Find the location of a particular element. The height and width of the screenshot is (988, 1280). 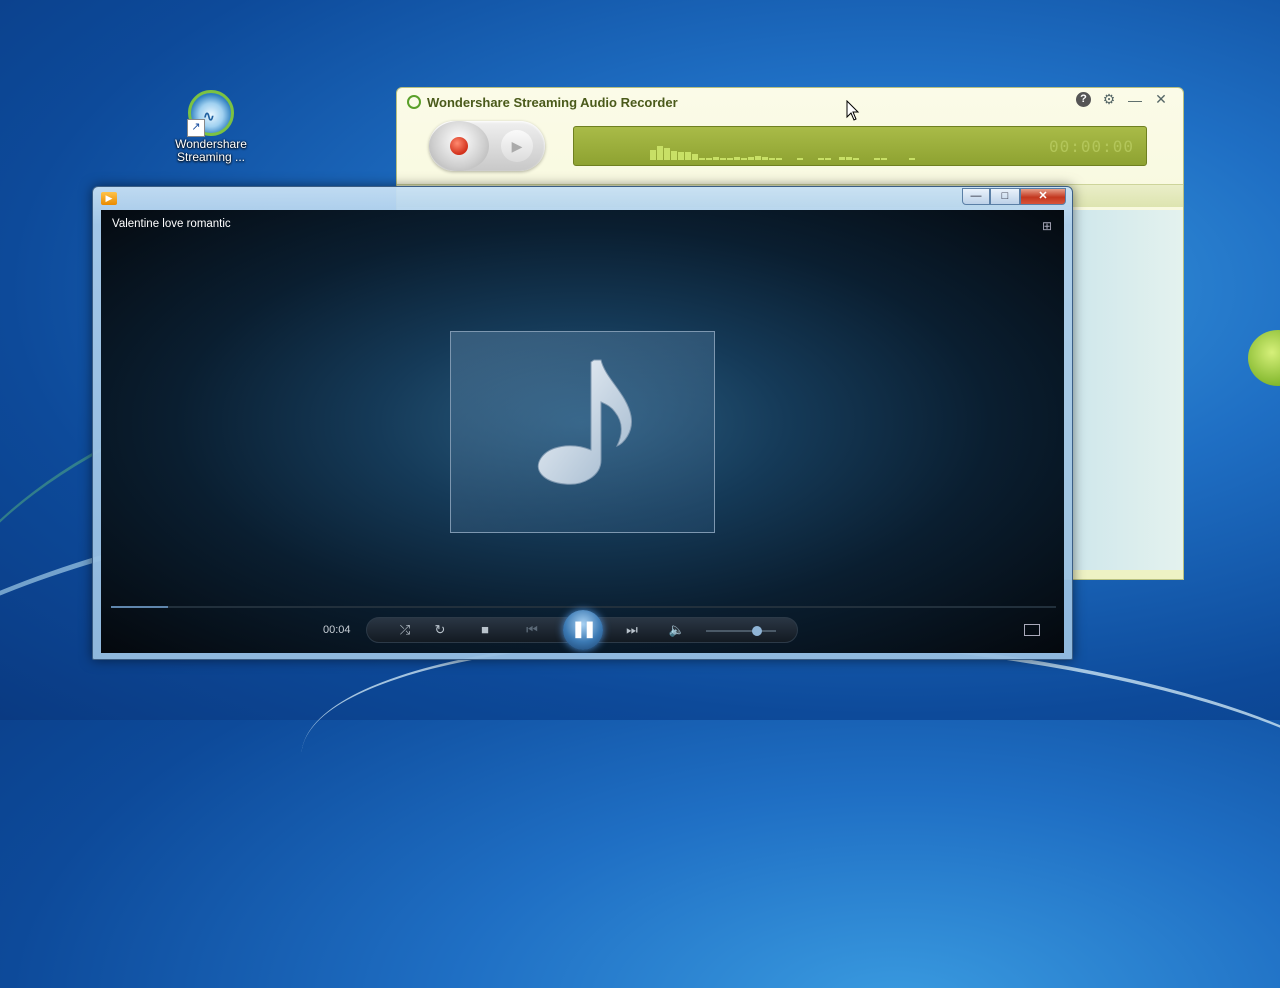

recorder-logo-icon is located at coordinates (414, 102).